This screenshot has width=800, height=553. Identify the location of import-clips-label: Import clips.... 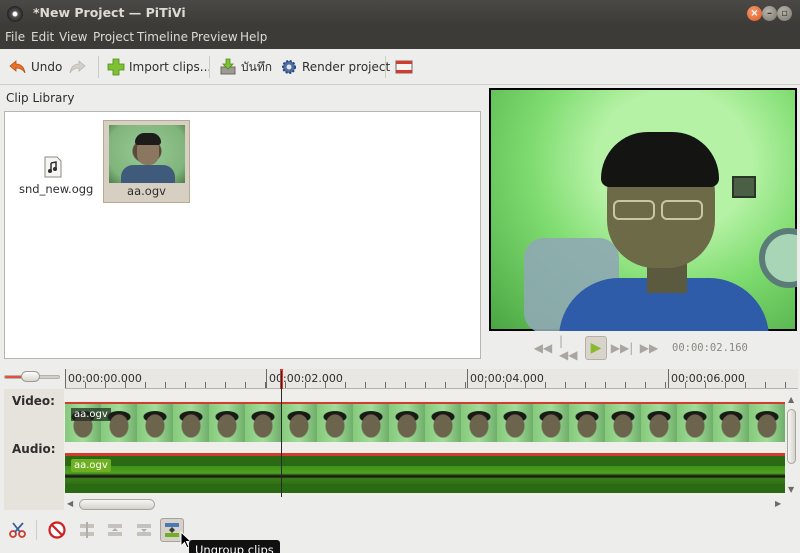
(170, 67).